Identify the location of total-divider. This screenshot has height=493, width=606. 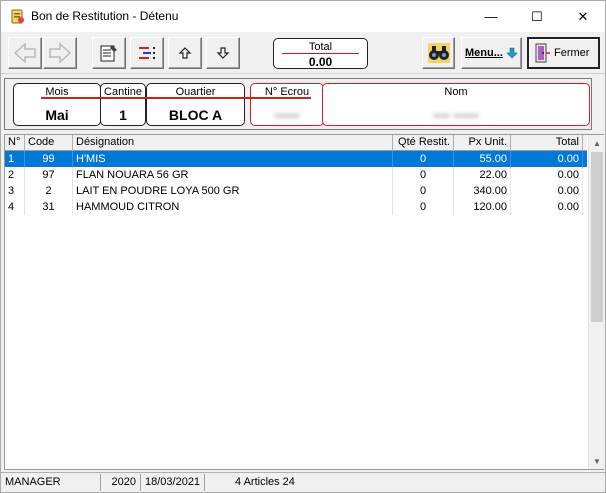
(320, 53).